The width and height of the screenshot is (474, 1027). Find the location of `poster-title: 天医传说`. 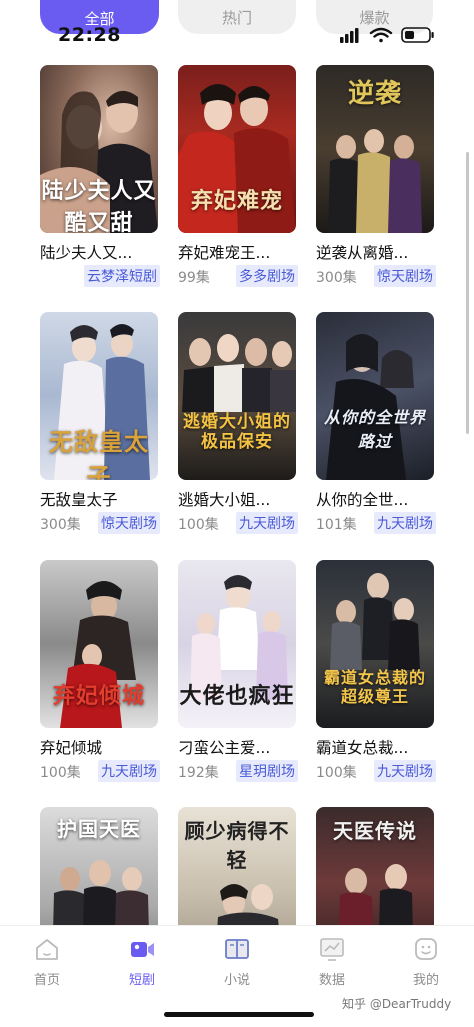

poster-title: 天医传说 is located at coordinates (375, 831).